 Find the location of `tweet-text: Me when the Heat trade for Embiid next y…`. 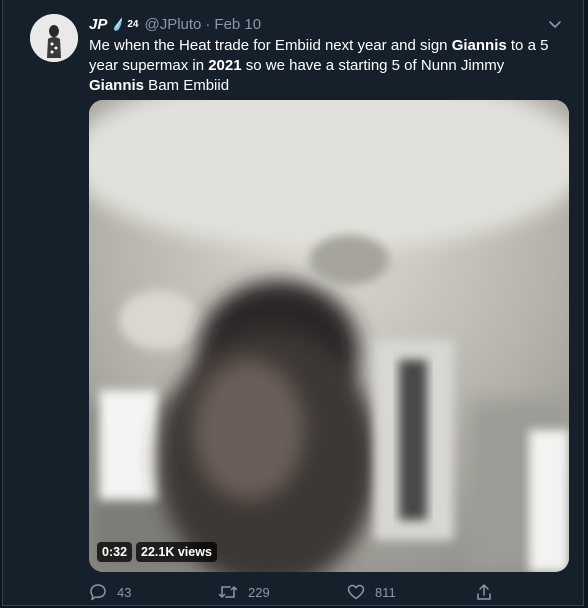

tweet-text: Me when the Heat trade for Embiid next y… is located at coordinates (324, 66).